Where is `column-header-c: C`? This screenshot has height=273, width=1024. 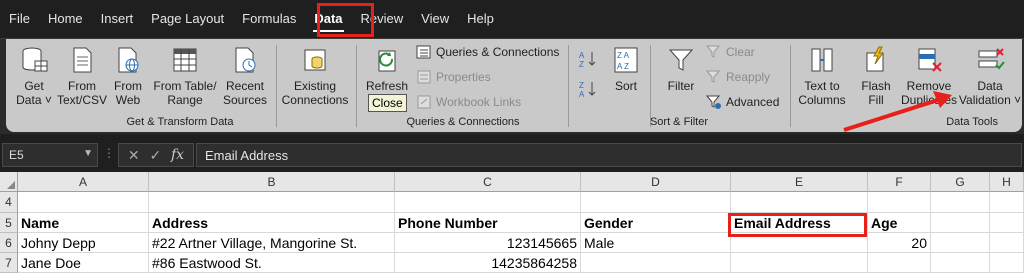 column-header-c: C is located at coordinates (488, 182).